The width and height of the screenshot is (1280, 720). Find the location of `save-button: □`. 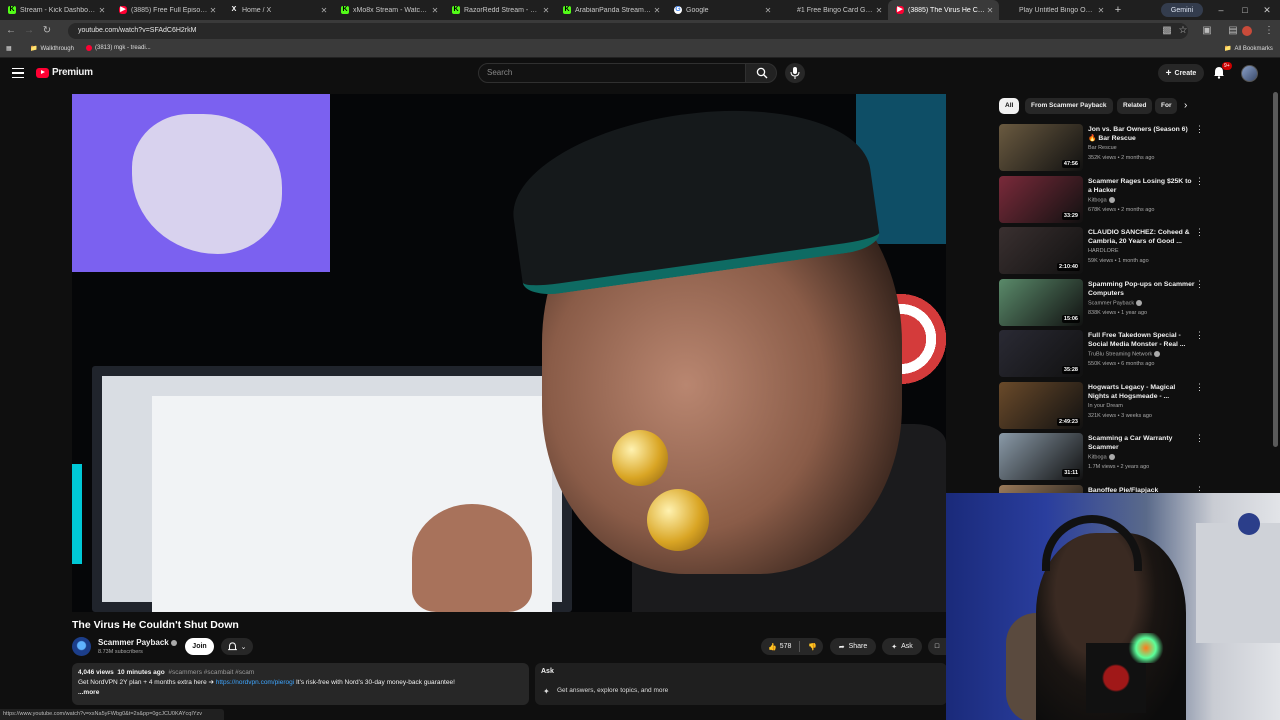

save-button: □ is located at coordinates (937, 646).